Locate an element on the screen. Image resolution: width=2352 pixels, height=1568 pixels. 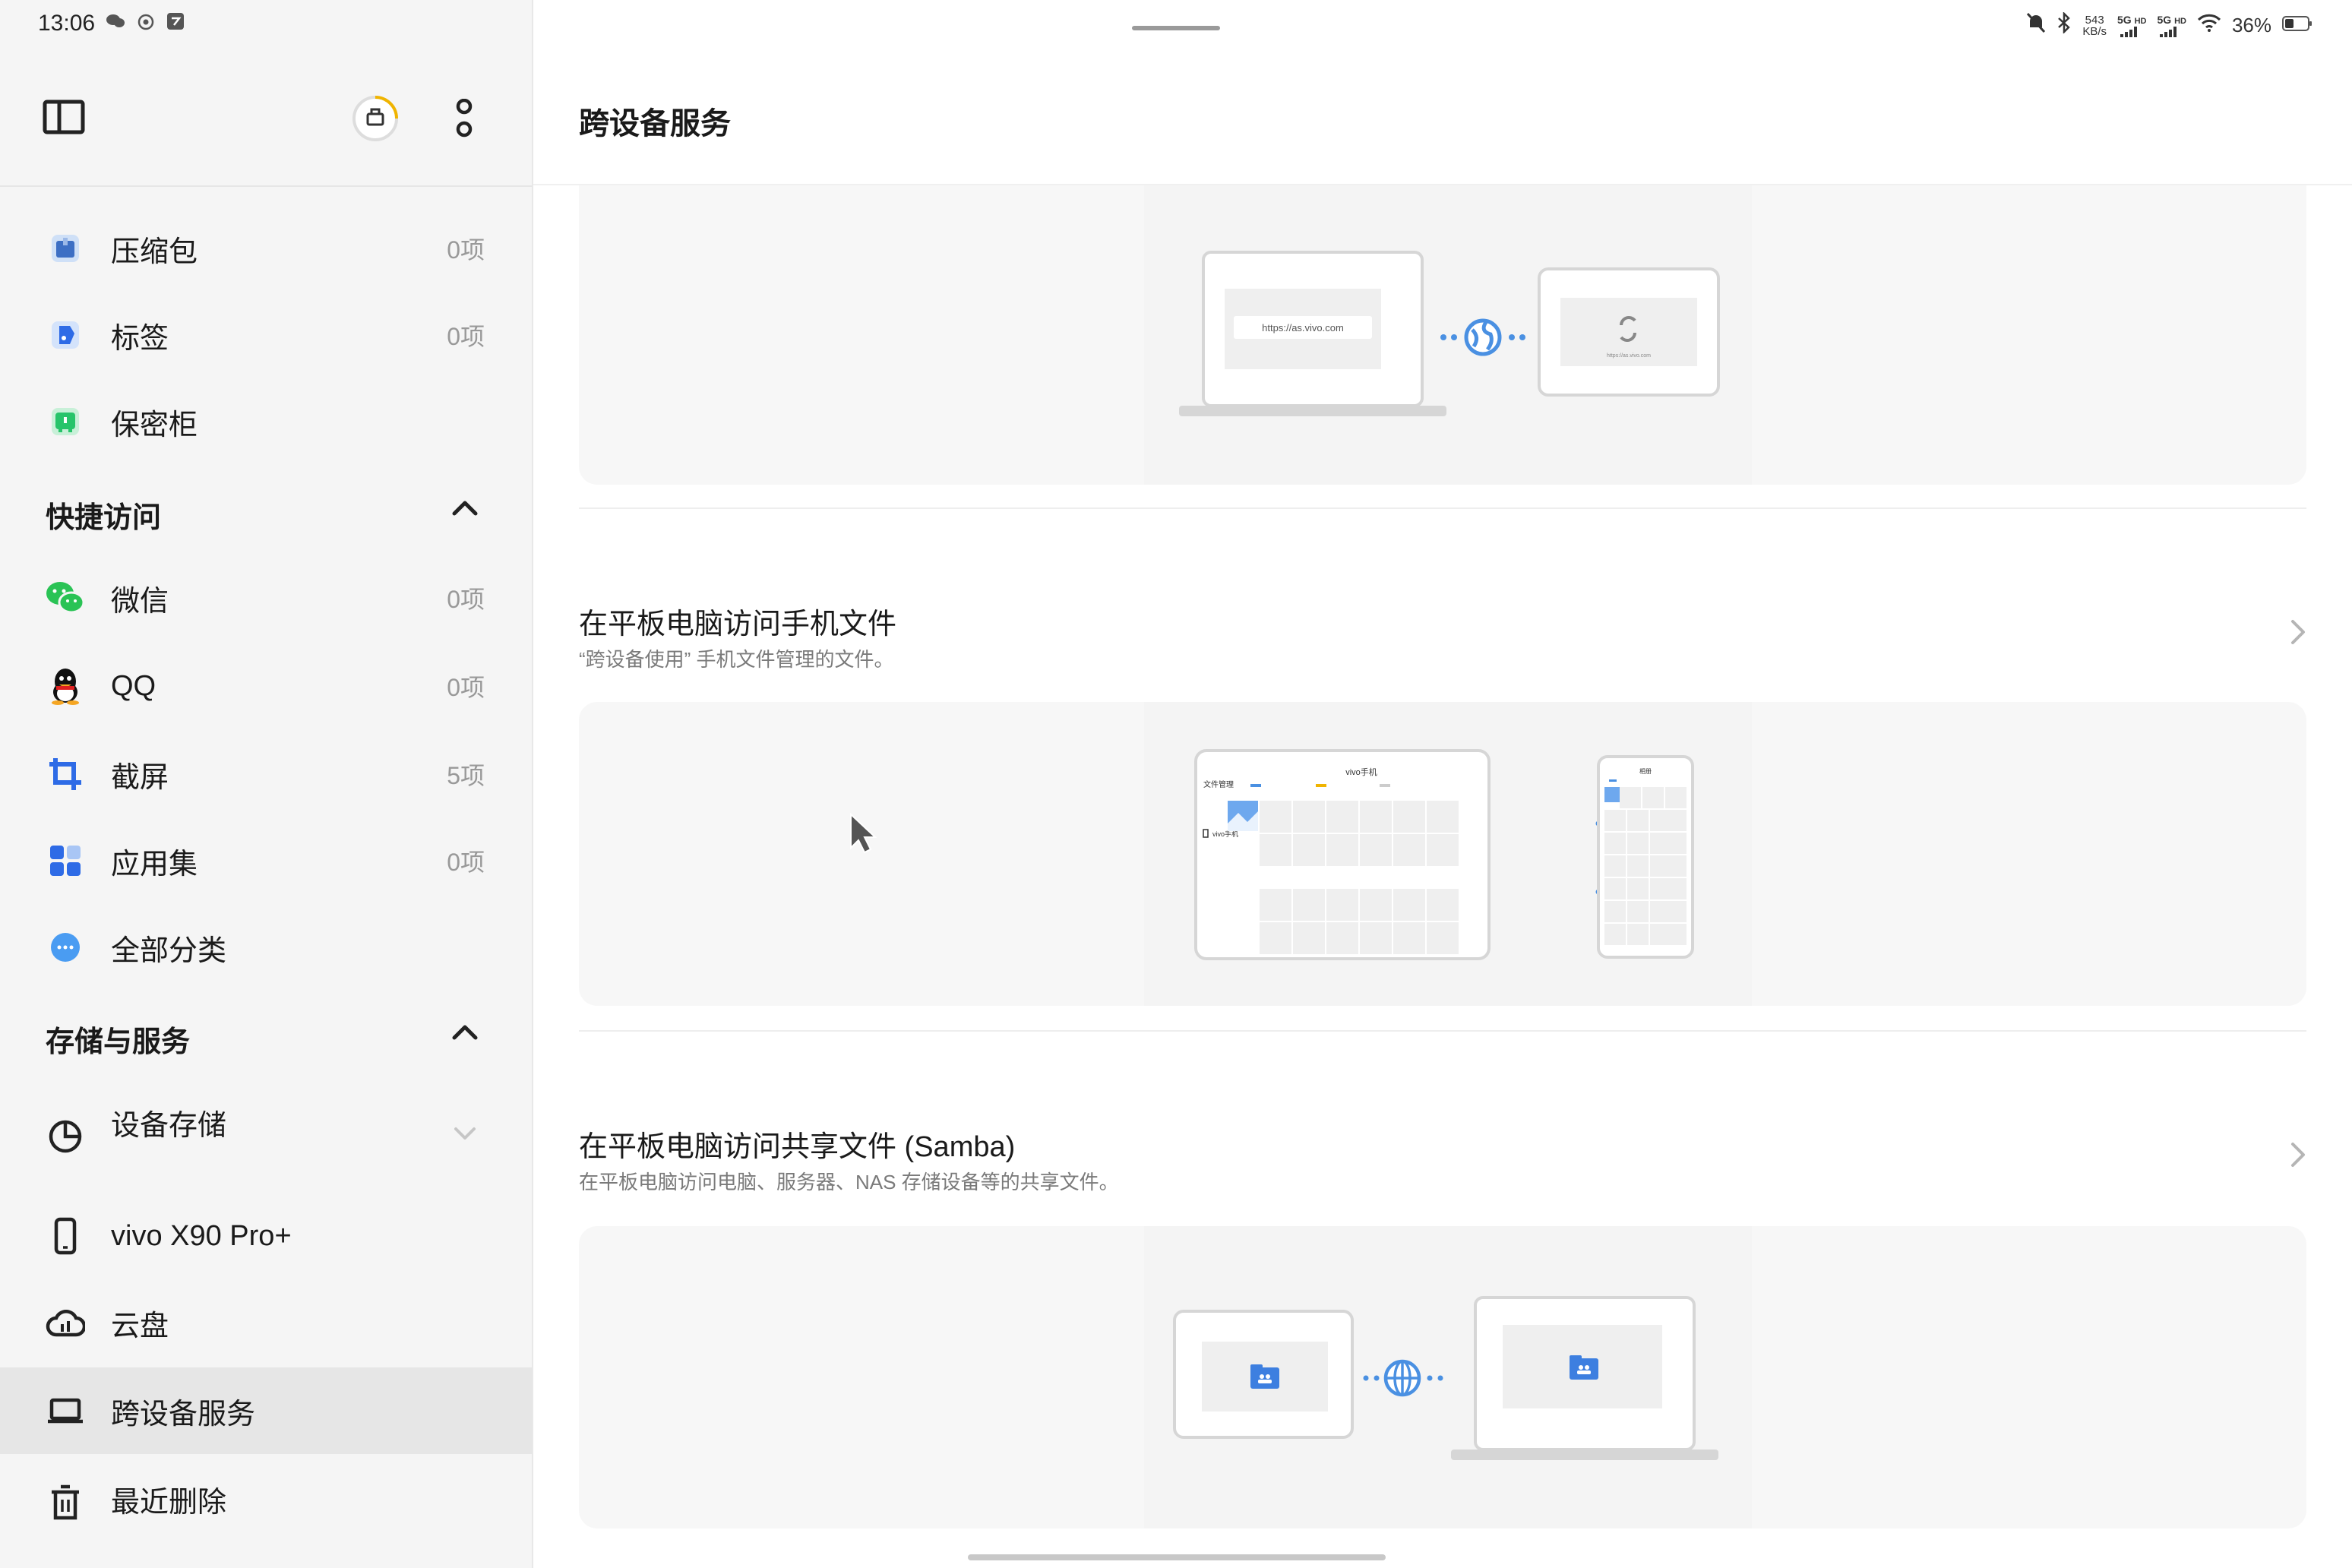
cloud-icon is located at coordinates (65, 1322).